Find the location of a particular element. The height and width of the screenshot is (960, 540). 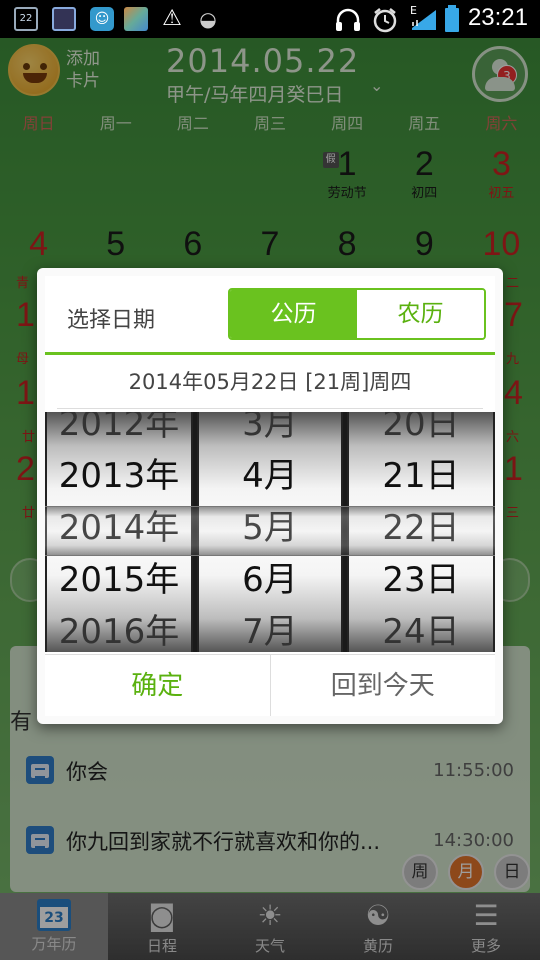

wheel-item: 2015年 is located at coordinates (119, 580).